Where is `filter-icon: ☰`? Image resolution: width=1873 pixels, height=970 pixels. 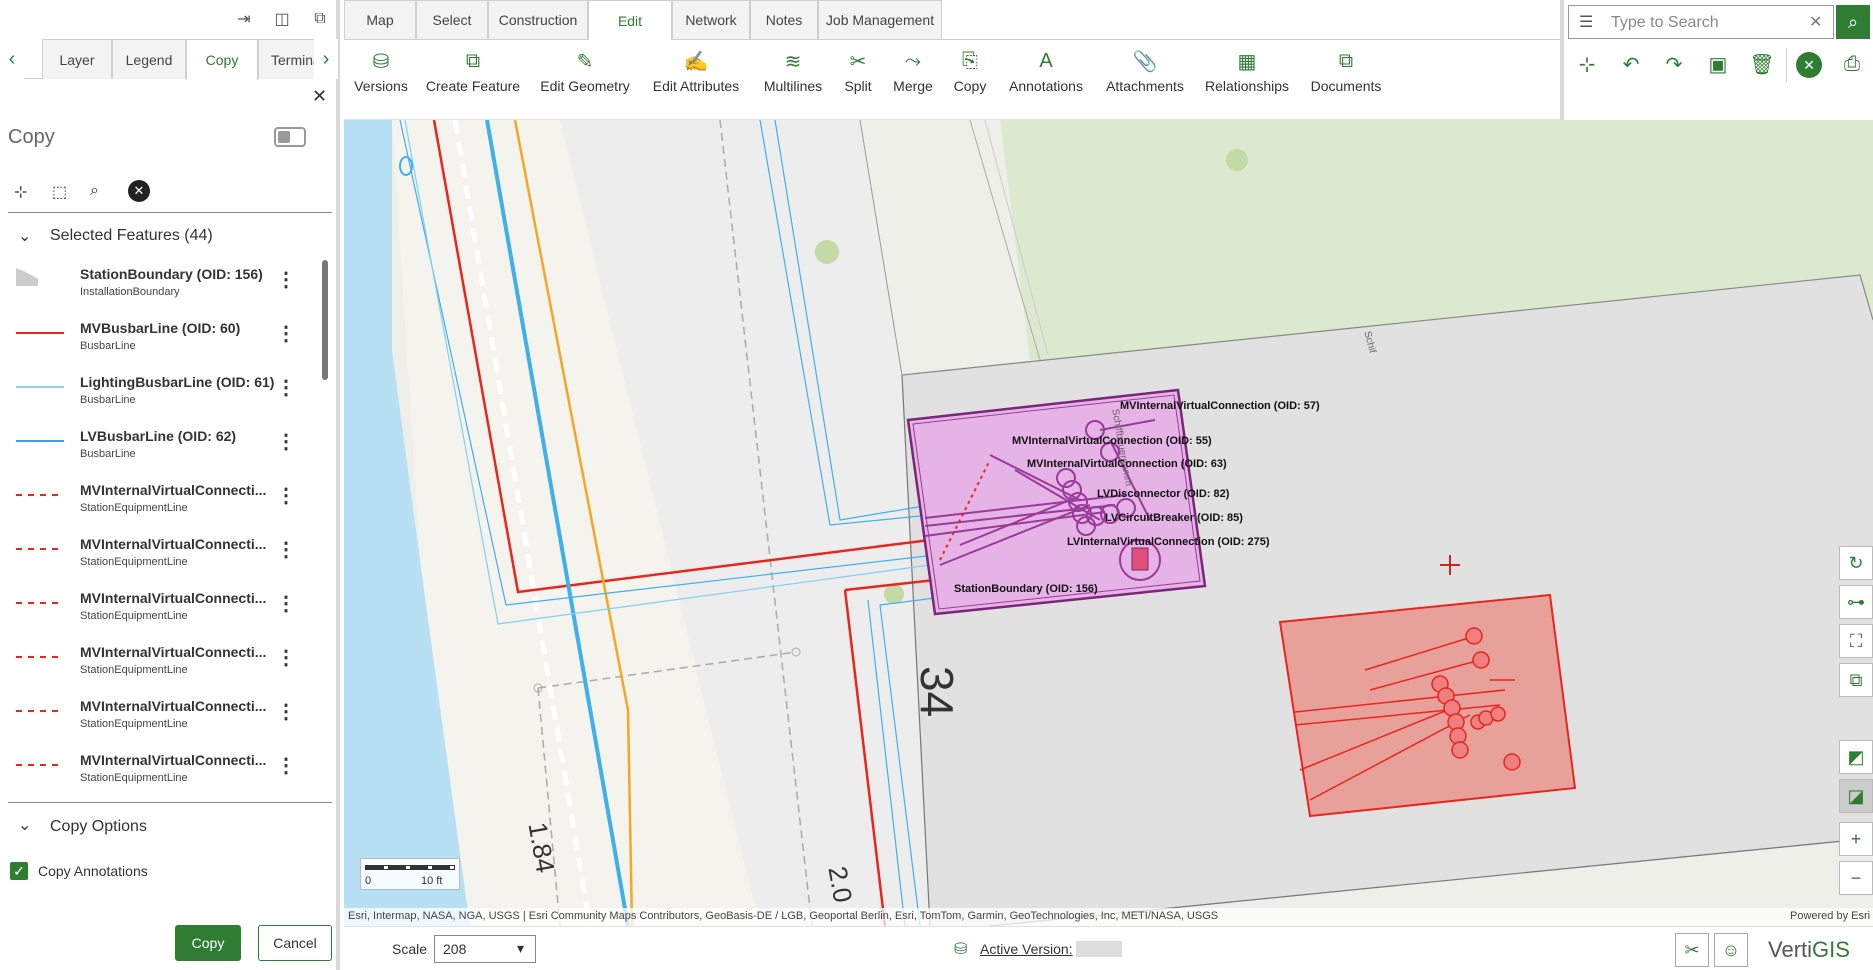
filter-icon: ☰ is located at coordinates (1586, 22).